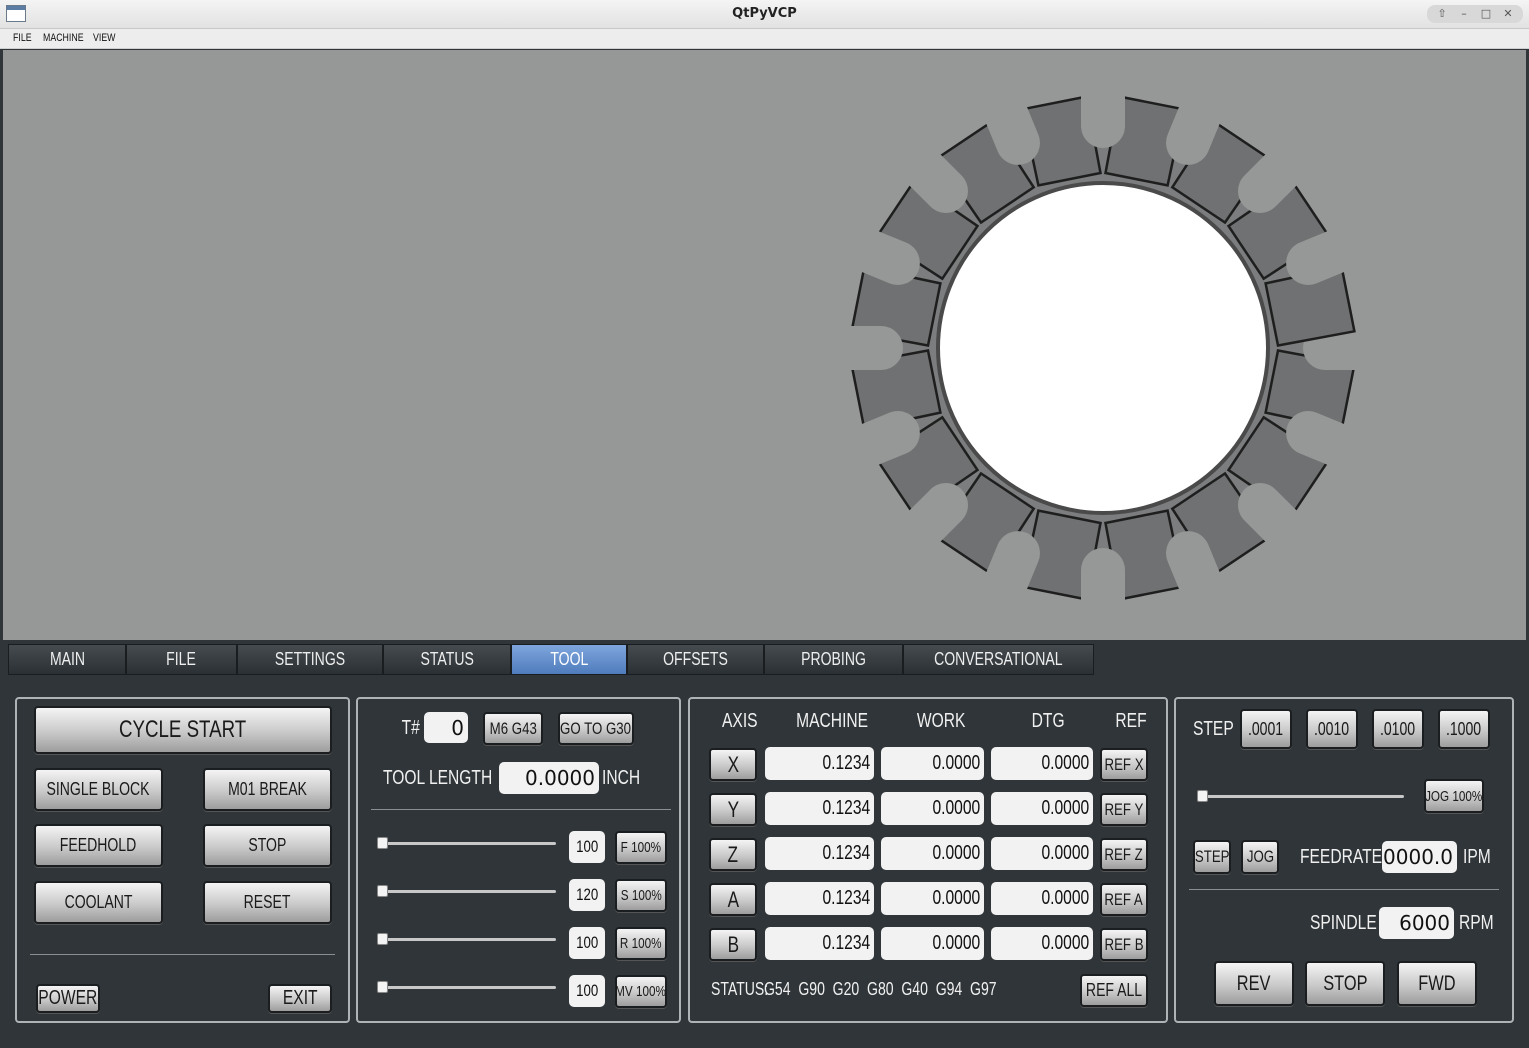  Describe the element at coordinates (880, 988) in the screenshot. I see `status-gcodes: G54 G90 G20 G80 G40 G94 G97` at that location.